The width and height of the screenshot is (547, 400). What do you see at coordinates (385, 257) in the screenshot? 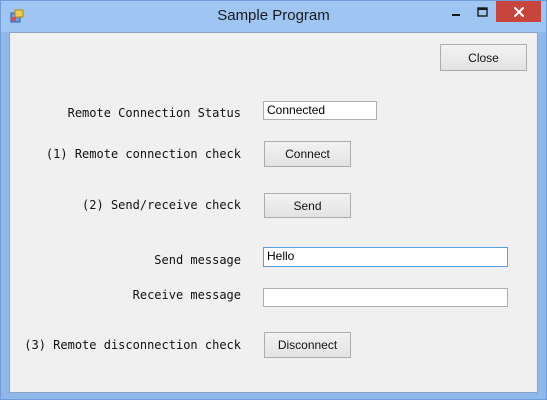
I see `send-message-input: Hello` at bounding box center [385, 257].